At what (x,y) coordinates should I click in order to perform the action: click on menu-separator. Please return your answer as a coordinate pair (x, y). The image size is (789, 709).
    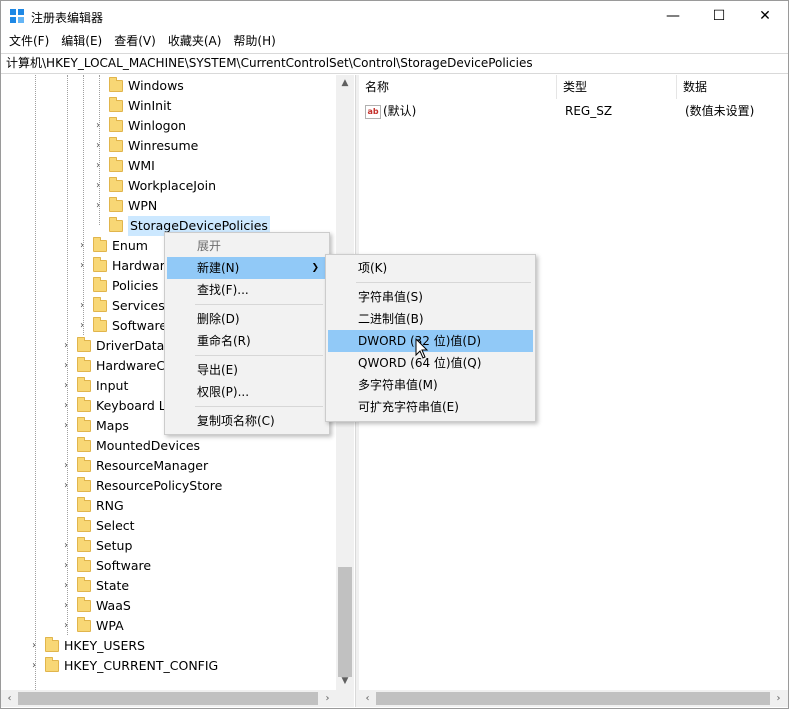
    Looking at the image, I should click on (443, 282).